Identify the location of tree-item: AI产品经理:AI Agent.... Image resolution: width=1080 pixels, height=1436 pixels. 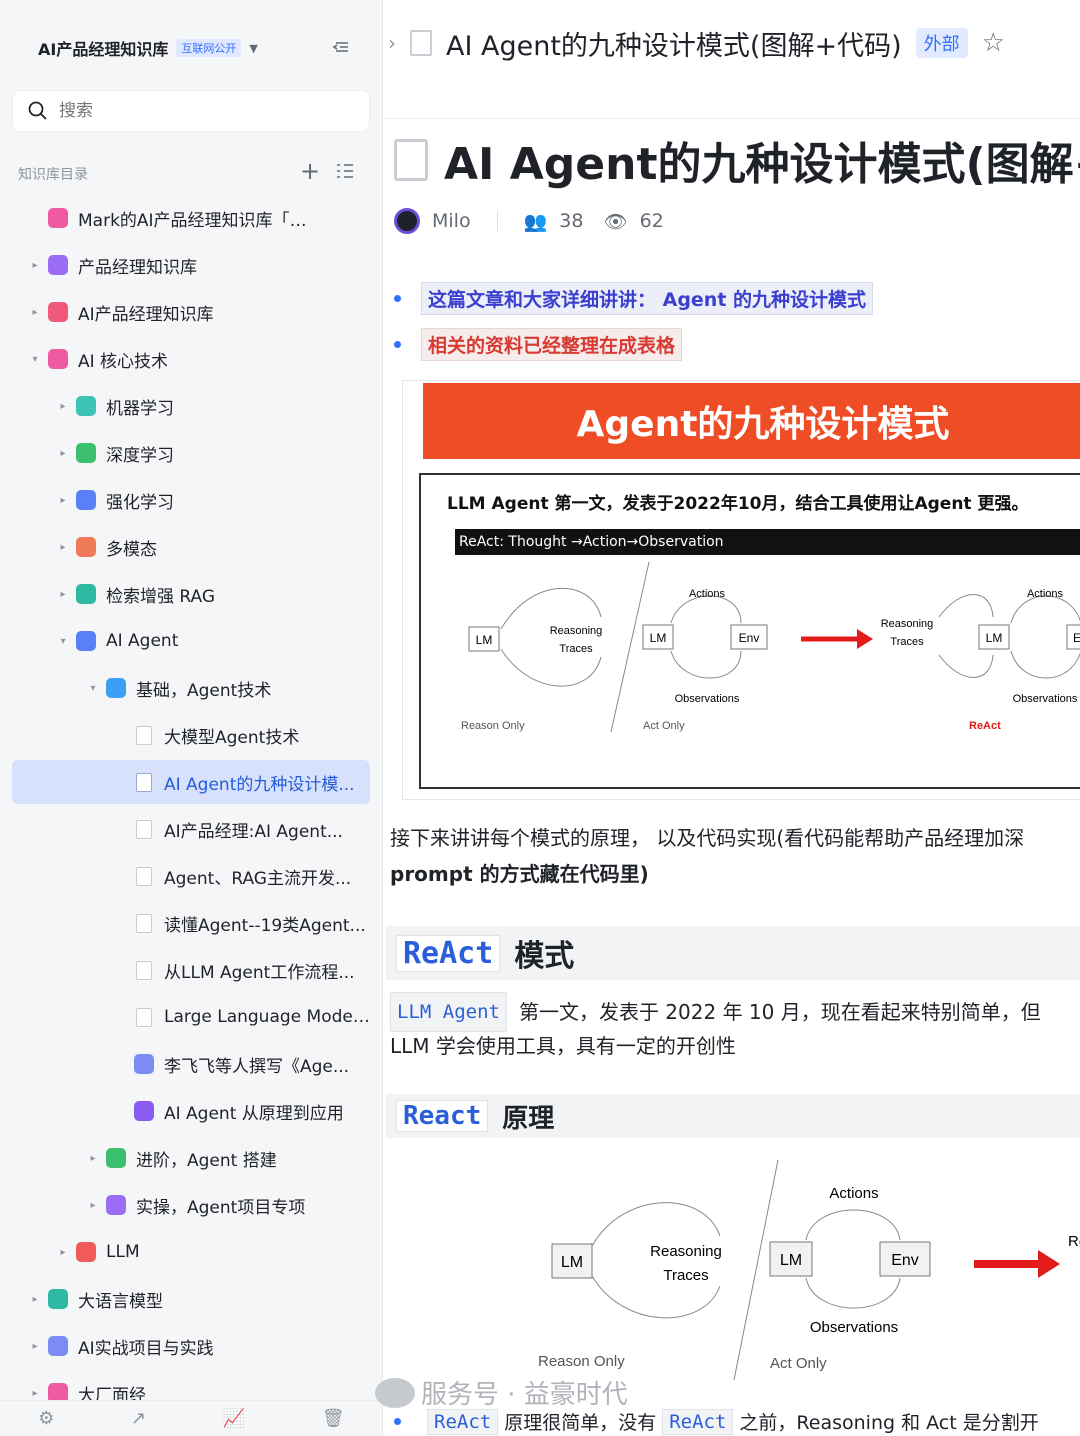
(191, 829).